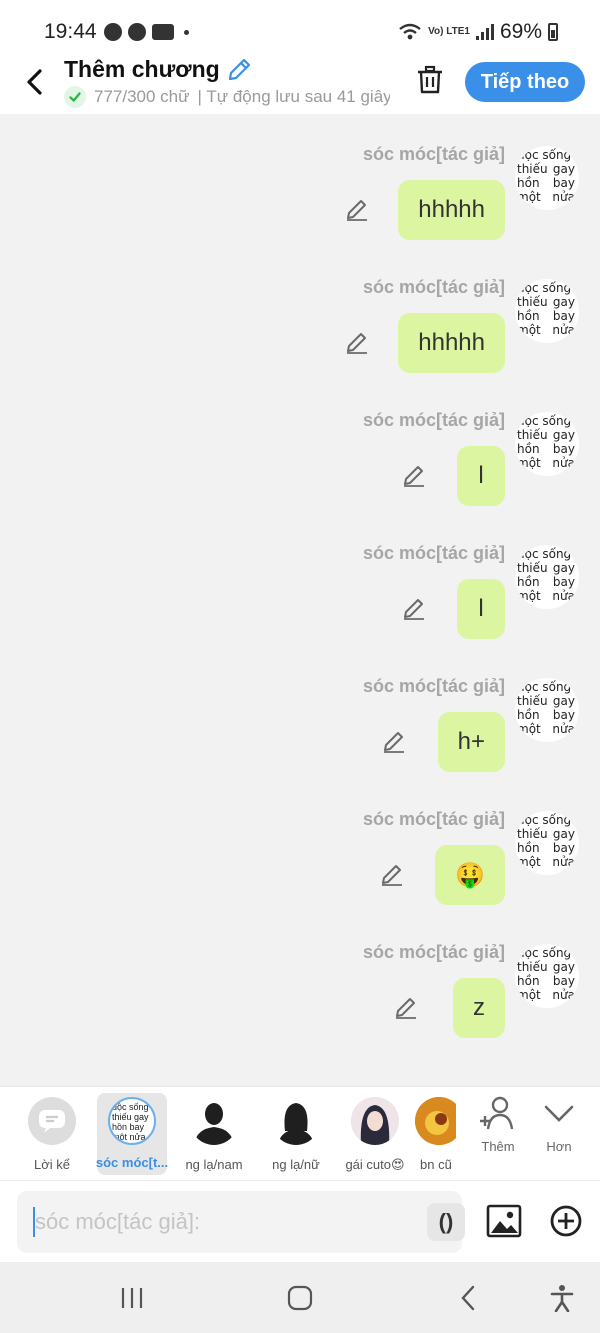 The image size is (600, 1333). I want to click on delete-button, so click(430, 80).